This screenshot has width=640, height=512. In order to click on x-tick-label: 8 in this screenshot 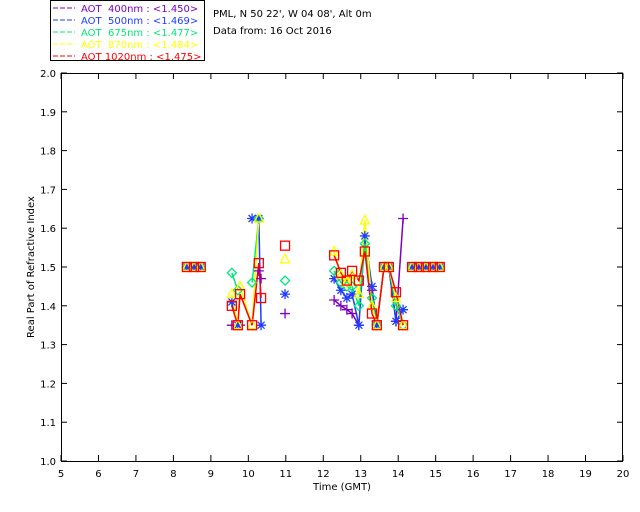, I will do `click(173, 474)`.